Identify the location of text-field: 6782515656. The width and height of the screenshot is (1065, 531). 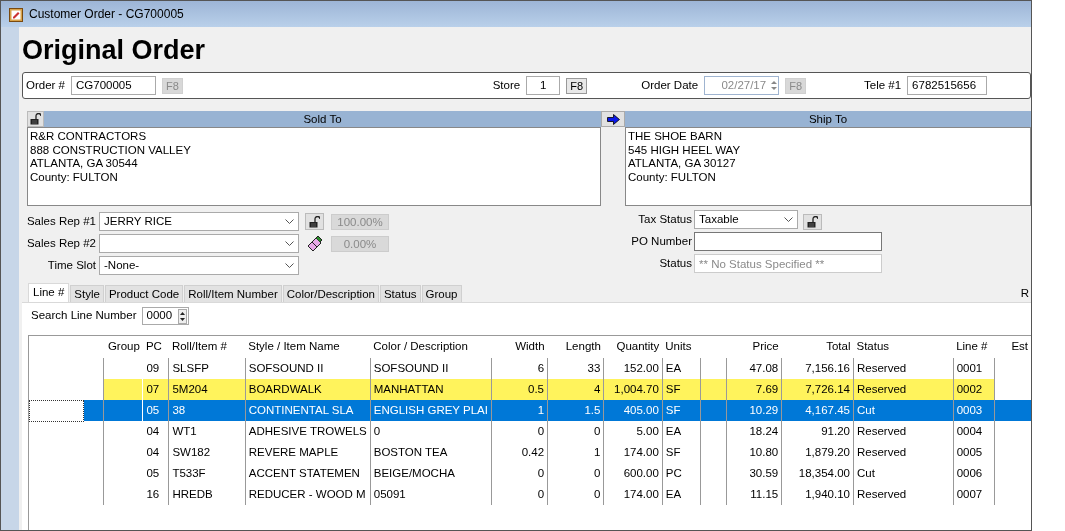
(947, 85).